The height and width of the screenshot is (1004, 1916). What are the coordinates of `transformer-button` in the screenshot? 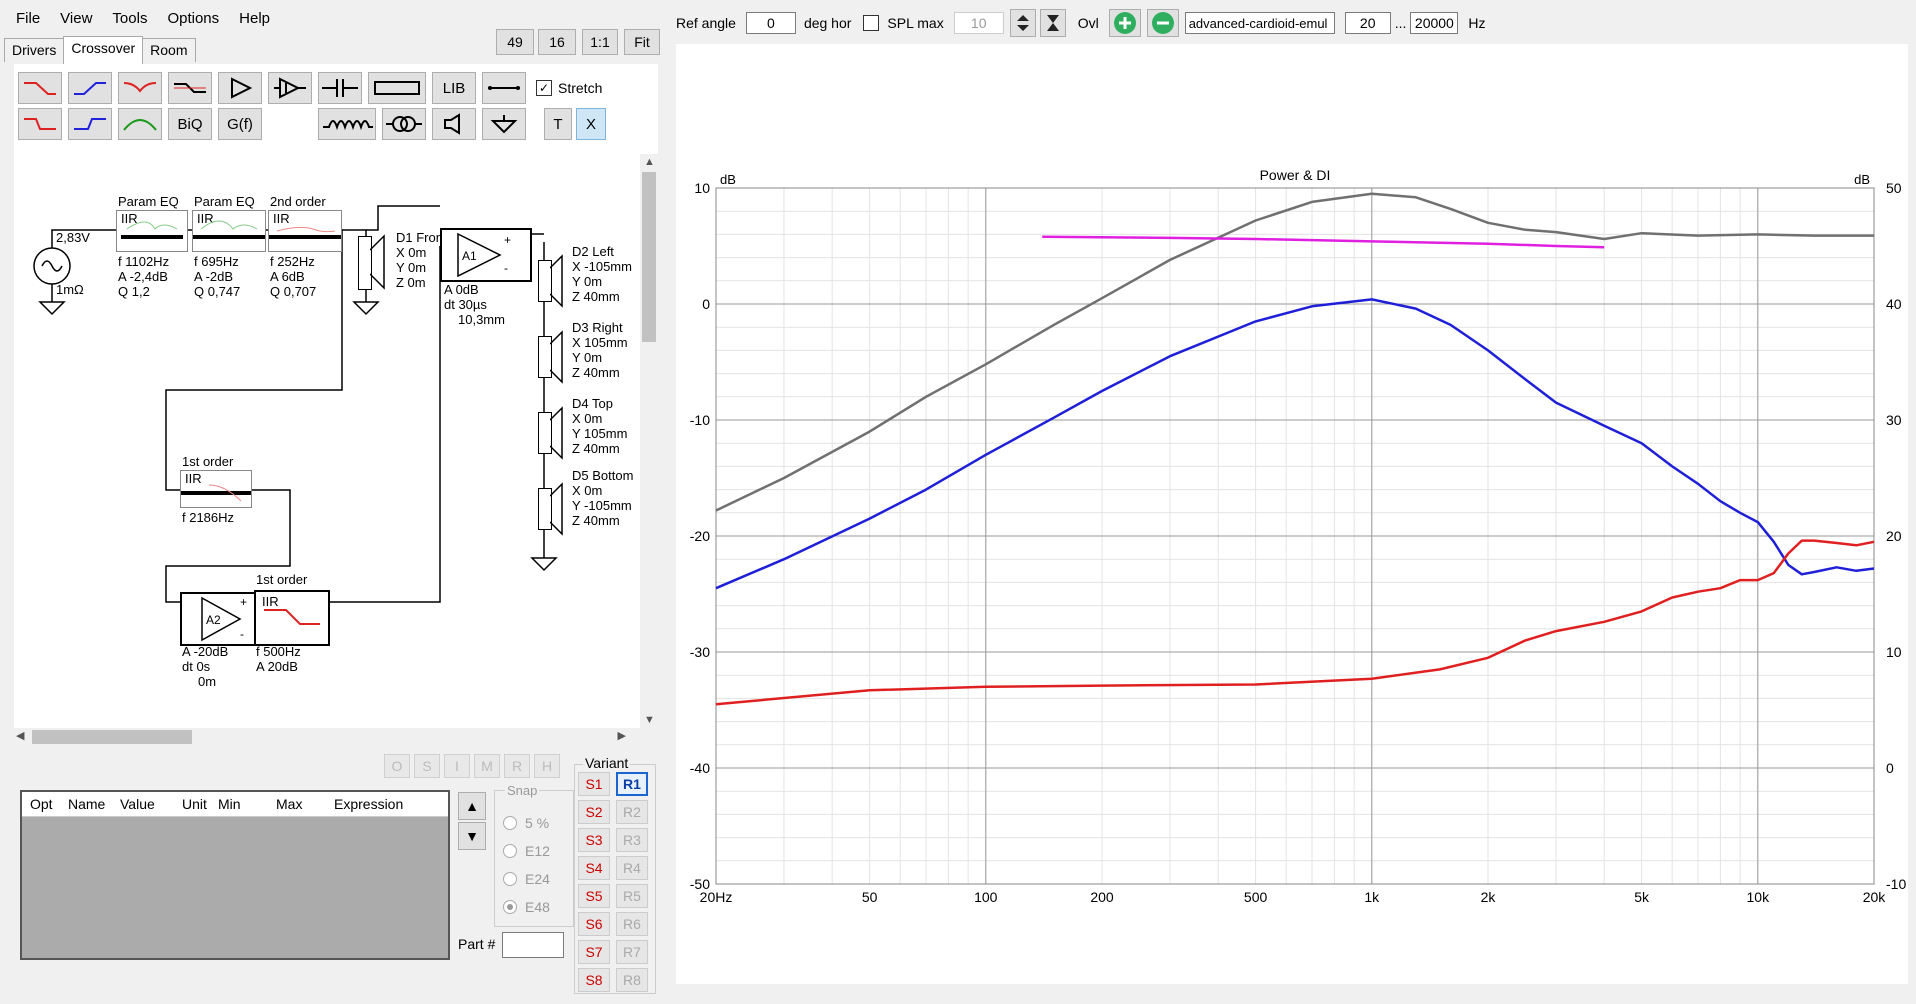 It's located at (404, 124).